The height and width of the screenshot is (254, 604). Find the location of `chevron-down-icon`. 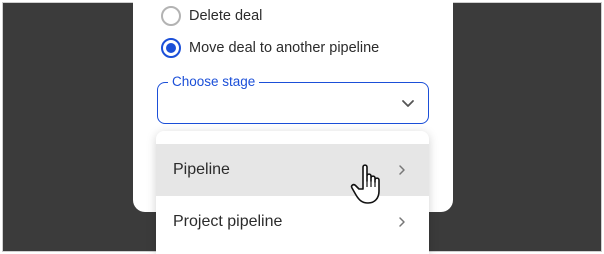

chevron-down-icon is located at coordinates (408, 103).